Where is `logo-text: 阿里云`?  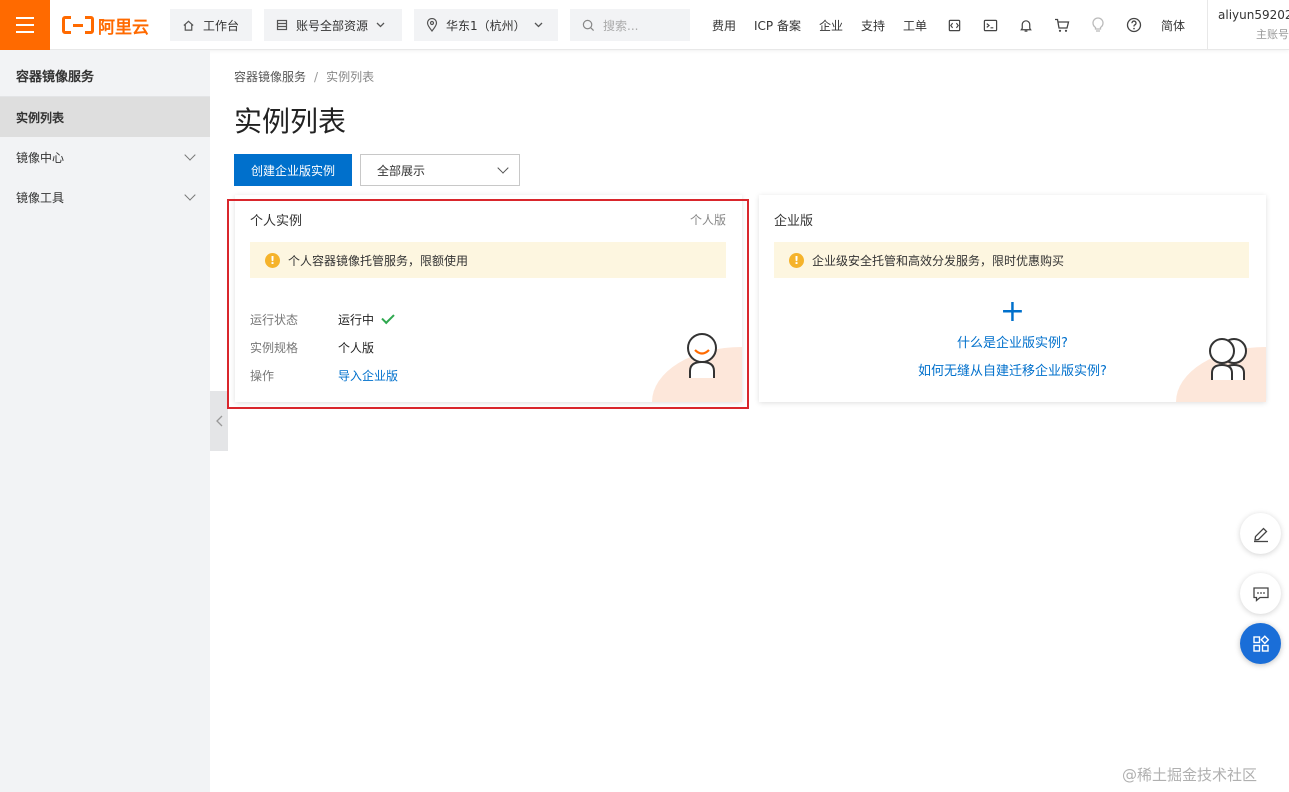
logo-text: 阿里云 is located at coordinates (123, 27).